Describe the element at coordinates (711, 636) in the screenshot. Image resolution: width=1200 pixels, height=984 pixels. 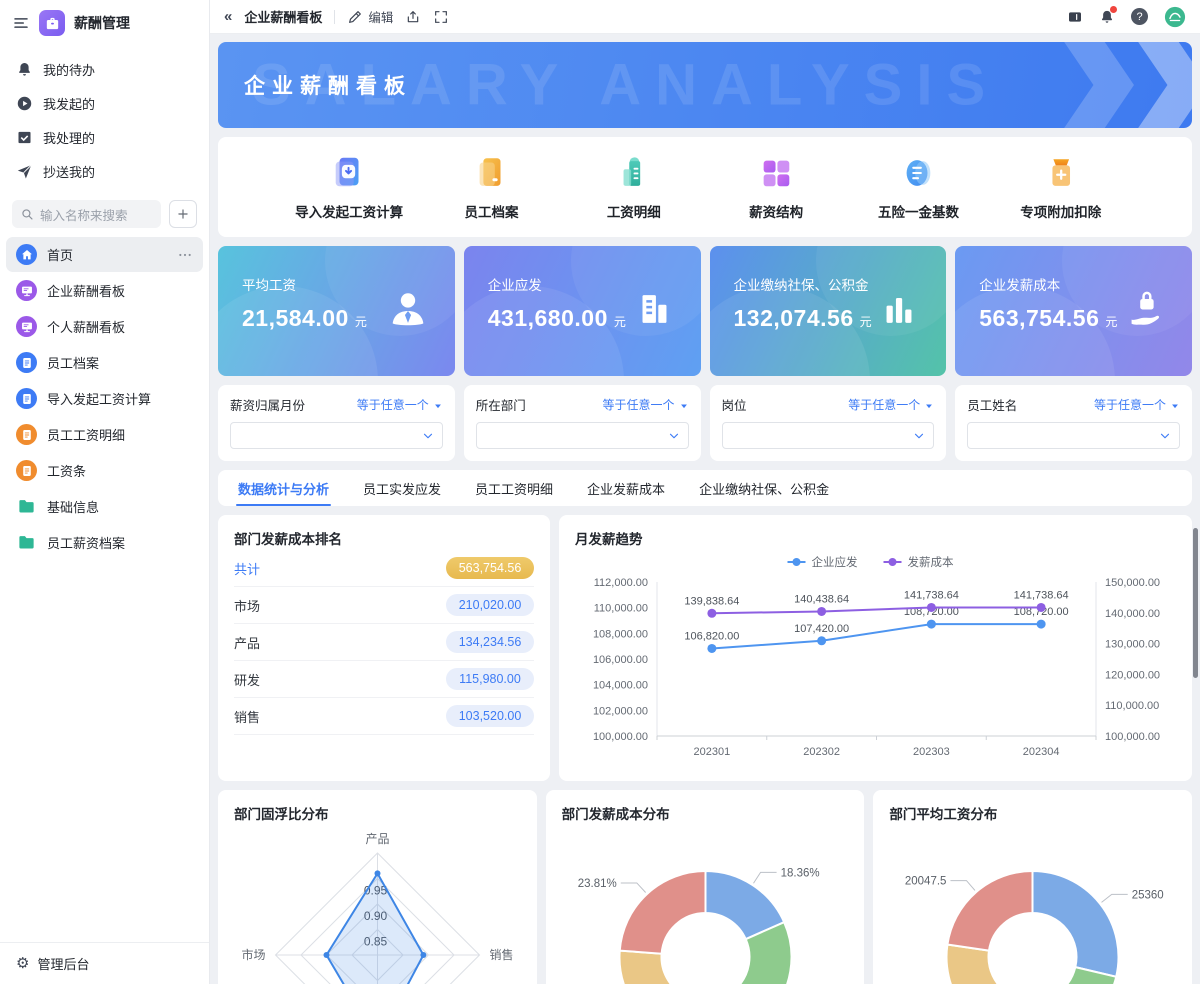
I see `svg-text: 106,820.00` at that location.